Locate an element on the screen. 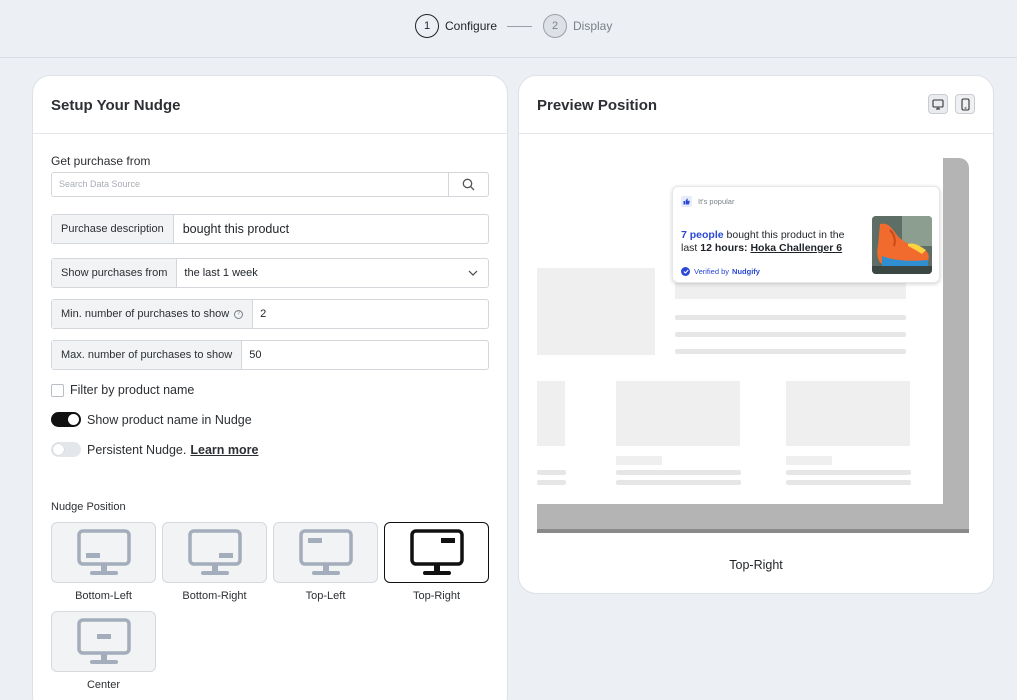 Image resolution: width=1017 pixels, height=700 pixels. step-2-circle: 2 is located at coordinates (555, 26).